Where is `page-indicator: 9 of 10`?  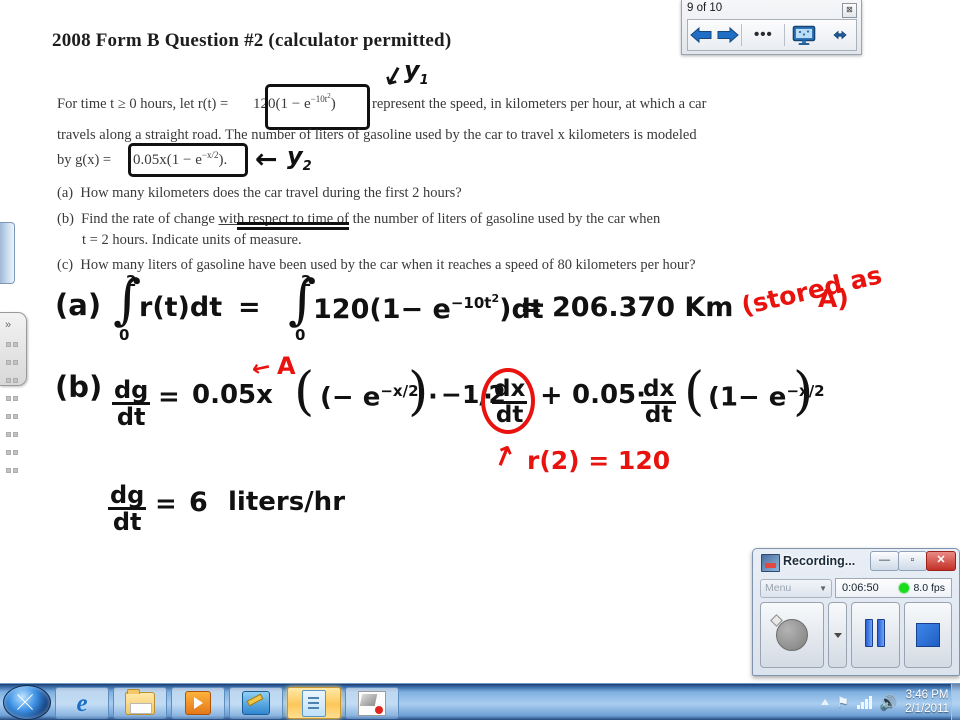
page-indicator: 9 of 10 is located at coordinates (705, 8).